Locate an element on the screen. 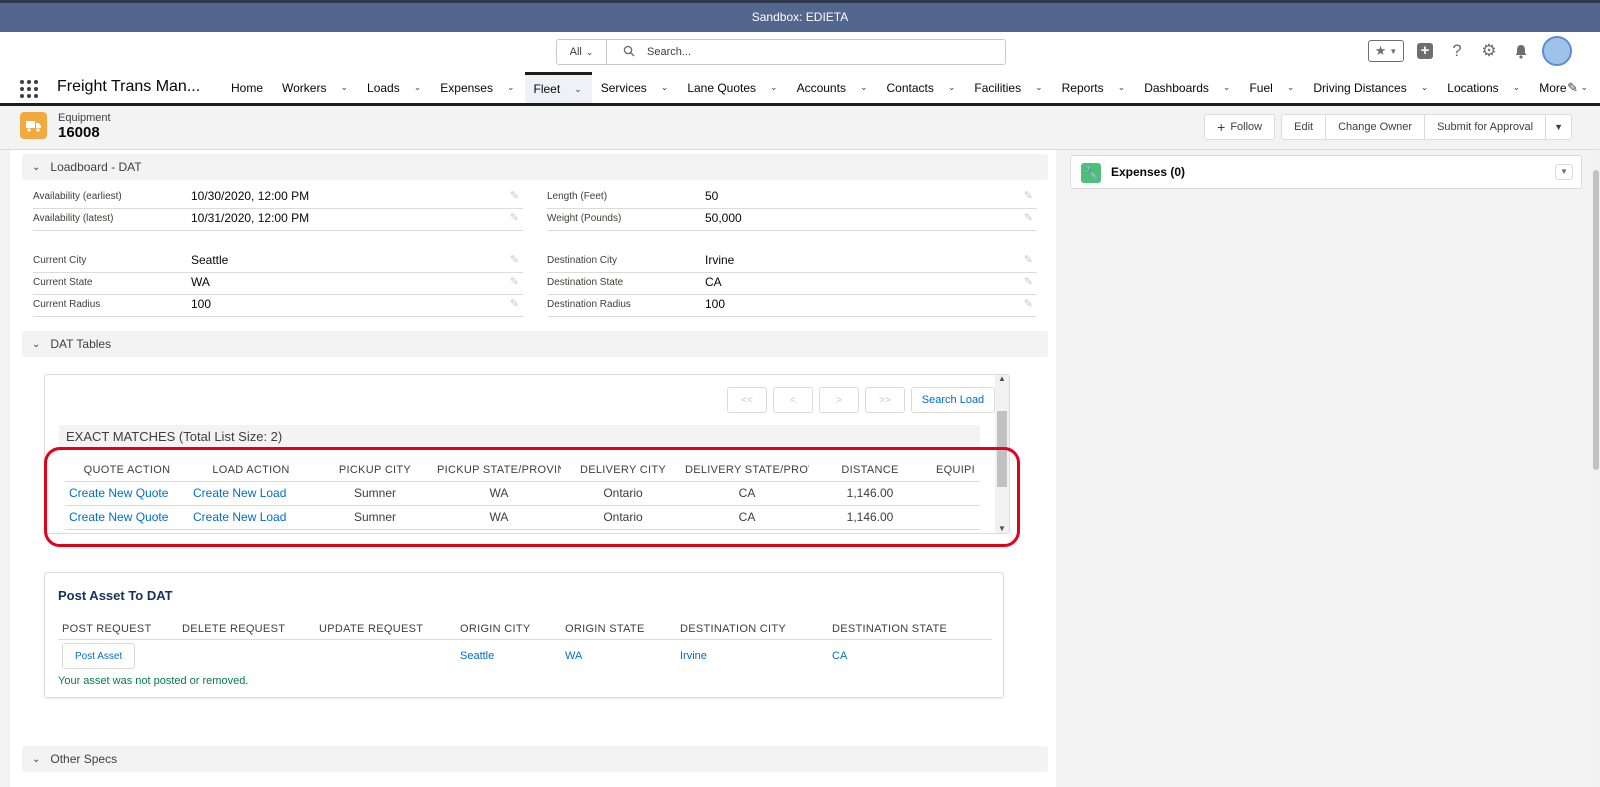 This screenshot has width=1600, height=787. nav-item-label: Workers is located at coordinates (304, 87).